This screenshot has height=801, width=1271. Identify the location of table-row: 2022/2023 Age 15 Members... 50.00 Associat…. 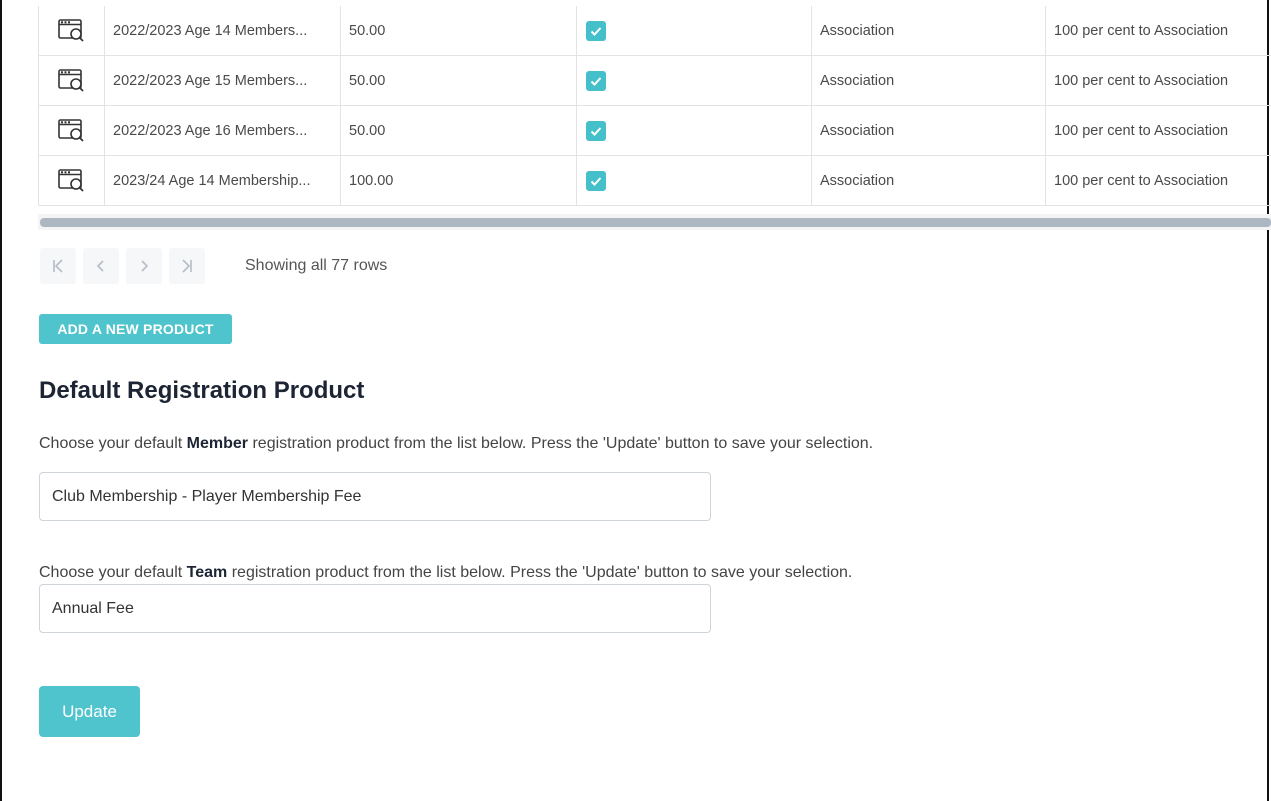
(654, 80).